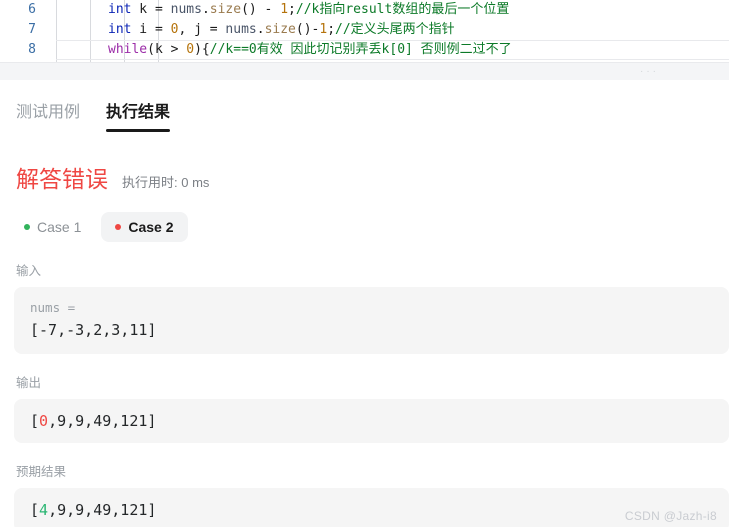  Describe the element at coordinates (35, 510) in the screenshot. I see `expected-prefix: [` at that location.